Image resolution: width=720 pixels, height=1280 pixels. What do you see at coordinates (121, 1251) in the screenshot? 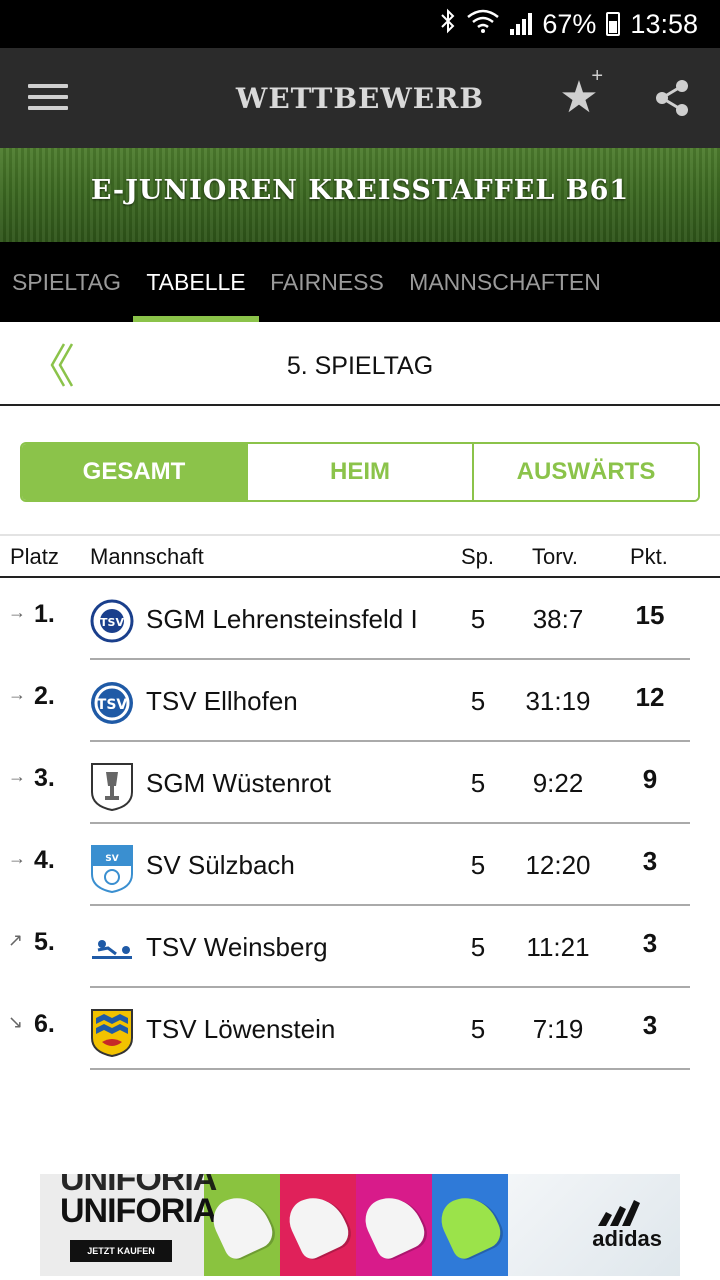
I see `ad-cta-button: JETZT KAUFEN` at bounding box center [121, 1251].